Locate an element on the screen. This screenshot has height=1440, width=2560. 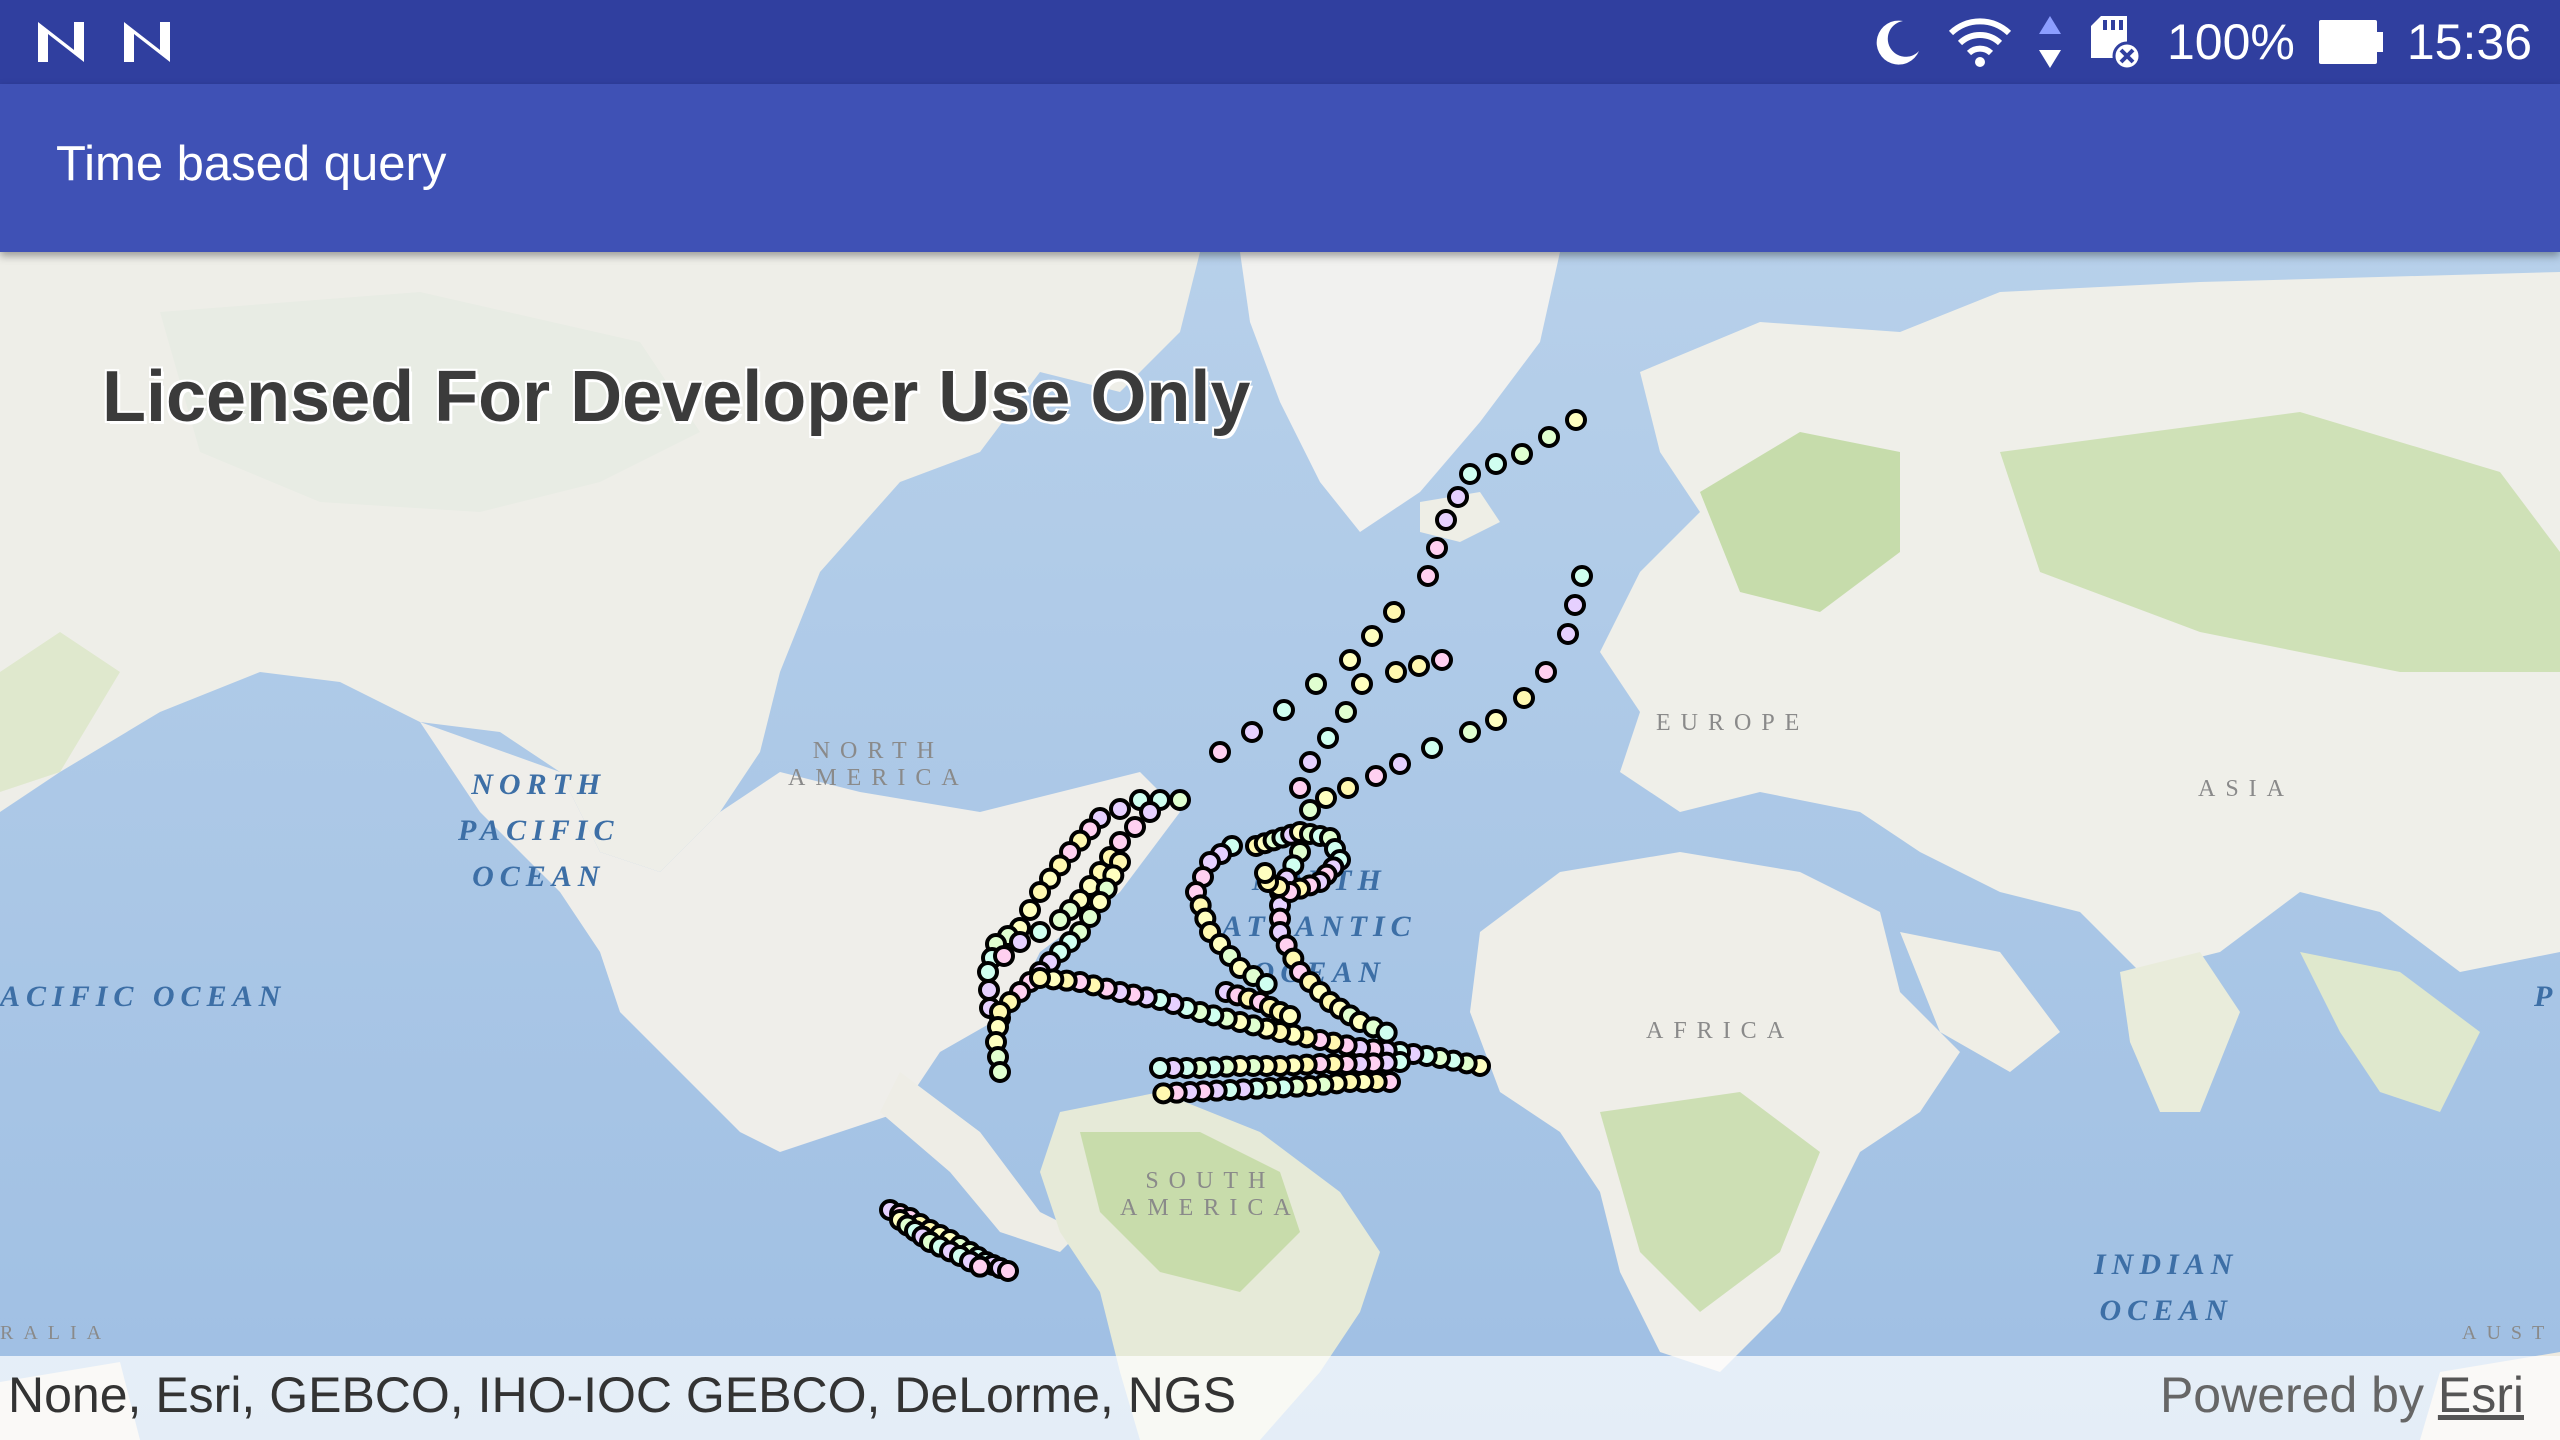
powered-by: Powered by Esri is located at coordinates (2342, 1395).